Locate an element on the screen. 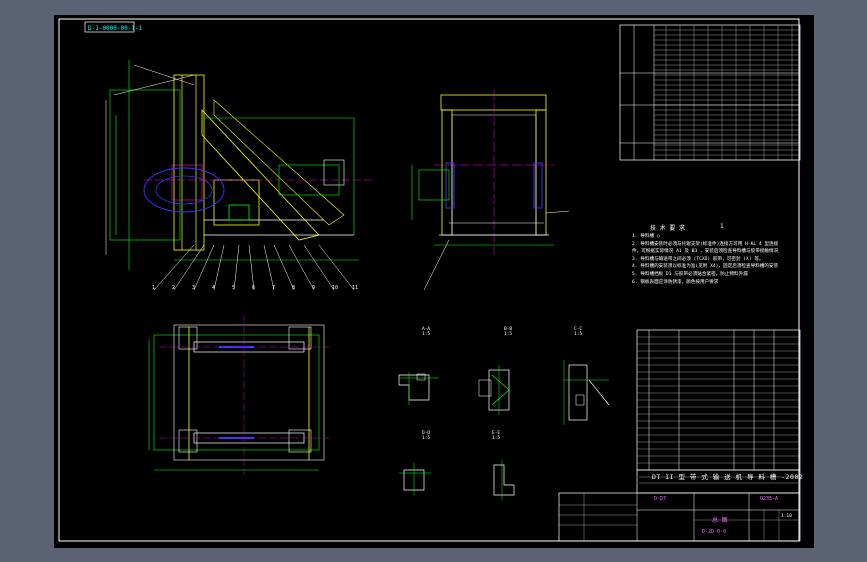 The width and height of the screenshot is (867, 562). balloon-label: 2 is located at coordinates (174, 288).